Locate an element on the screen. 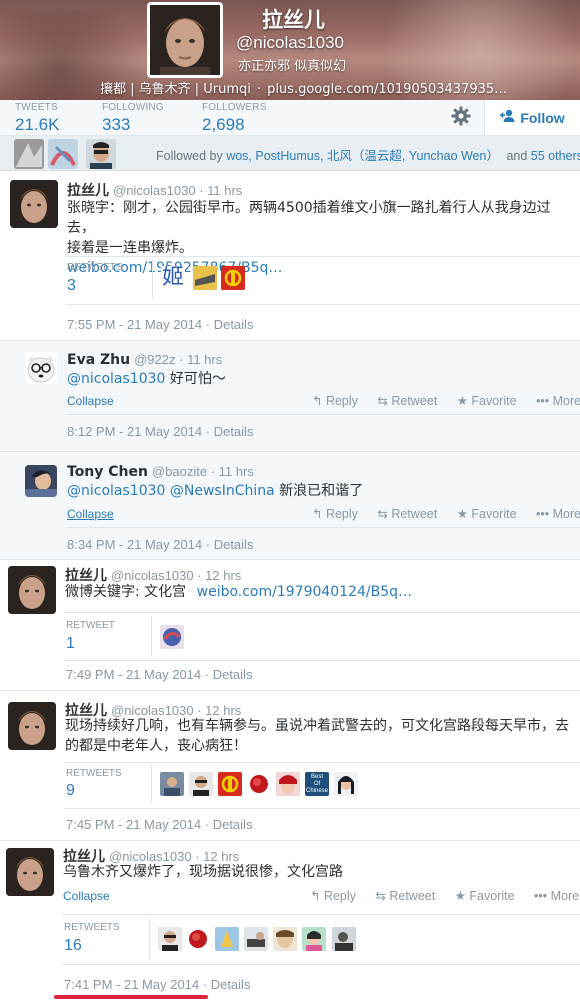 The width and height of the screenshot is (580, 1004). reply-text-body: 好可怕～ is located at coordinates (197, 379).